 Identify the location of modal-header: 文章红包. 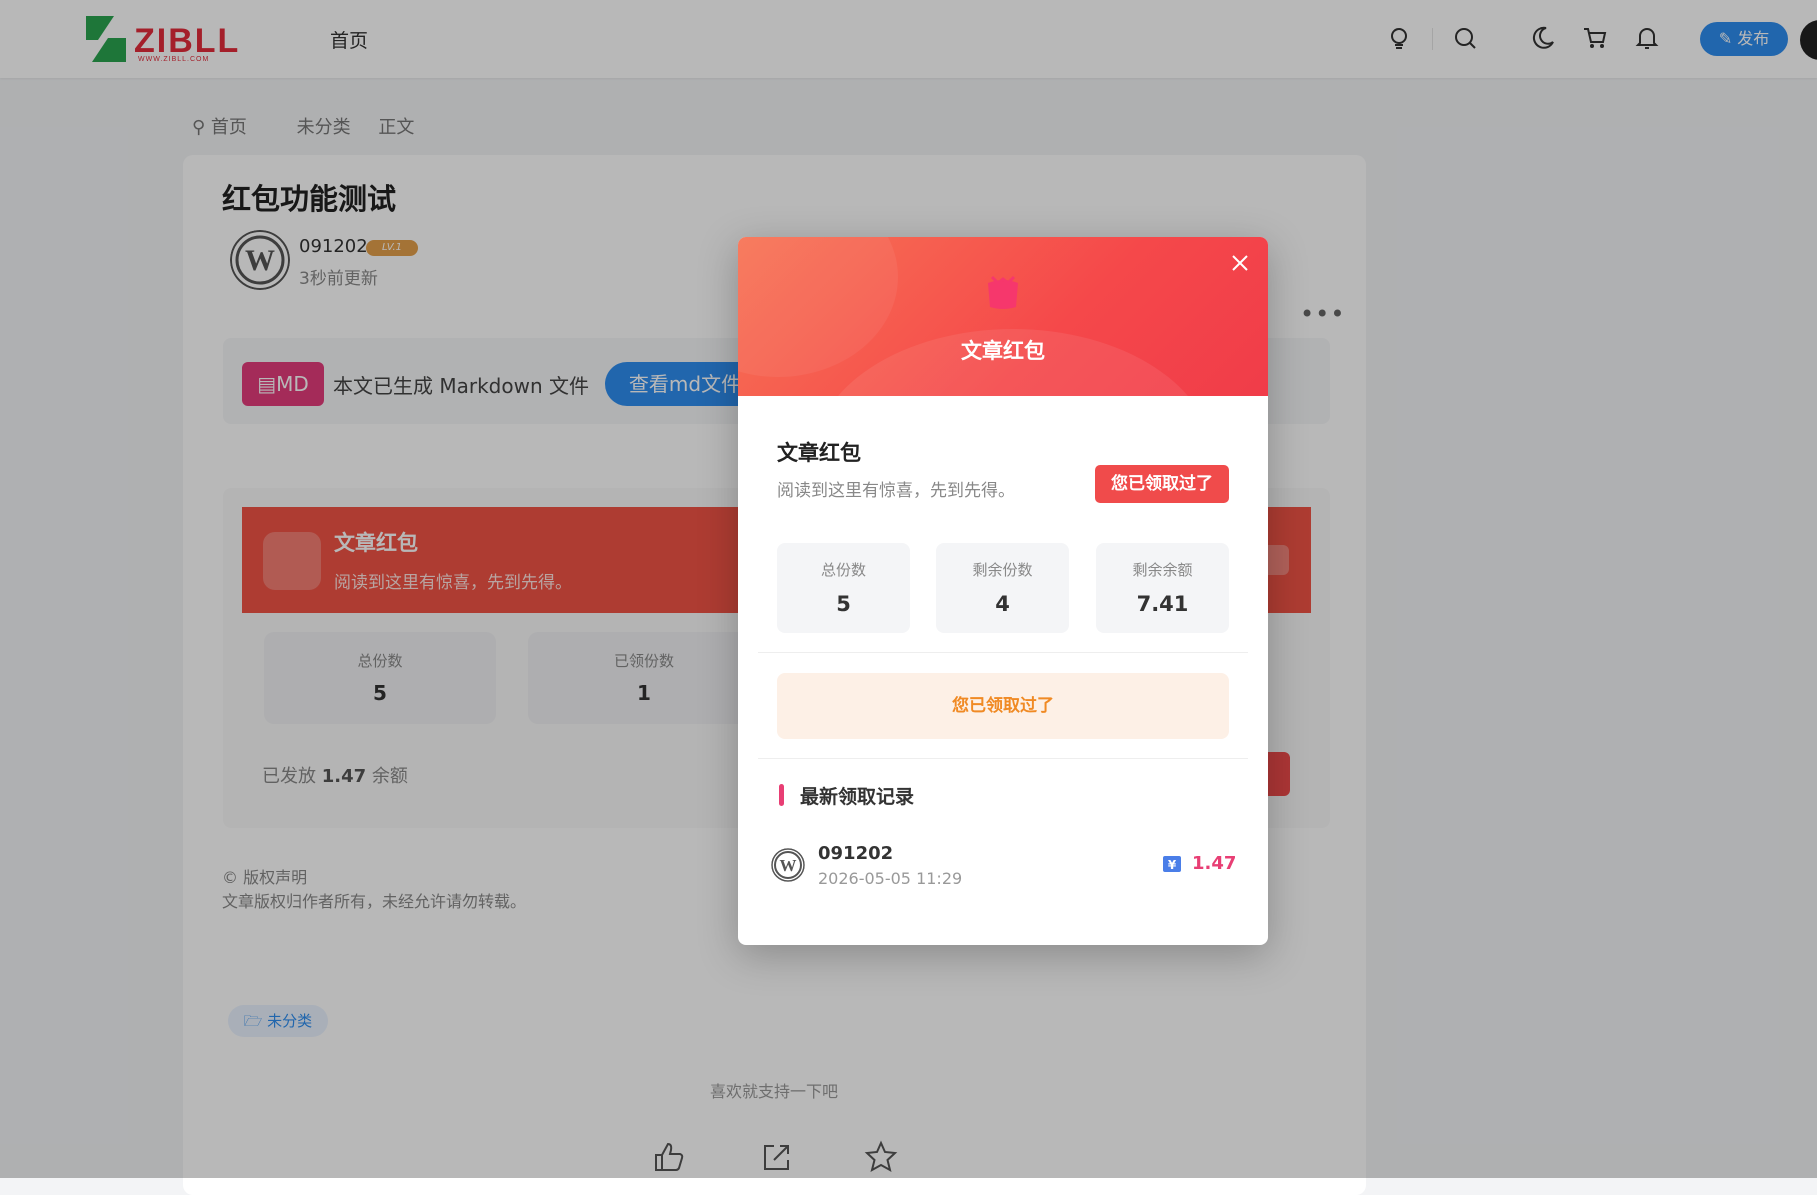
(1003, 316).